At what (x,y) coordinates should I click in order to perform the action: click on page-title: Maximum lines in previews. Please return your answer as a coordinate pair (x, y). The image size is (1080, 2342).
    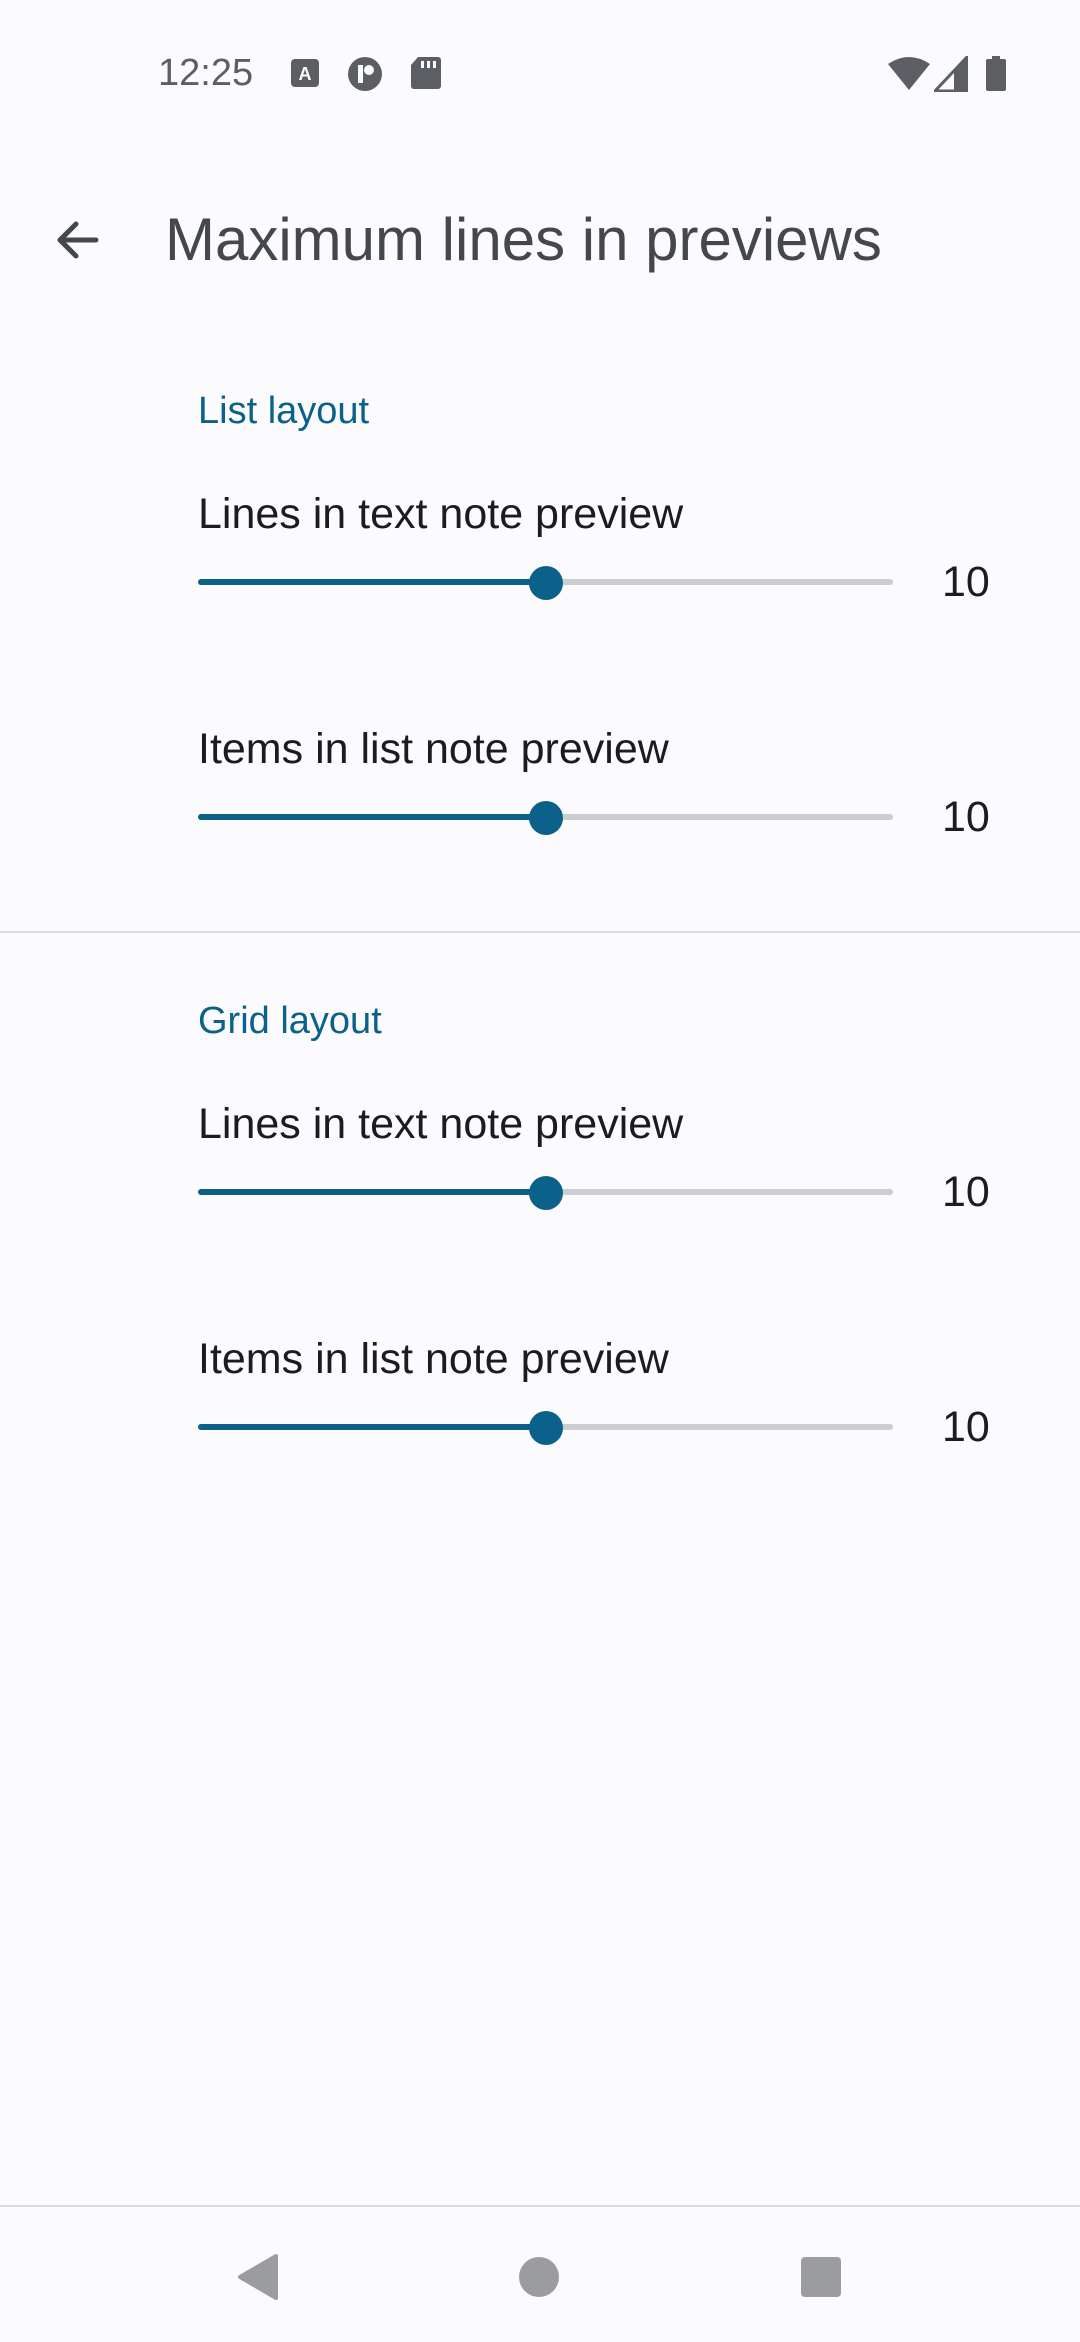
    Looking at the image, I should click on (523, 239).